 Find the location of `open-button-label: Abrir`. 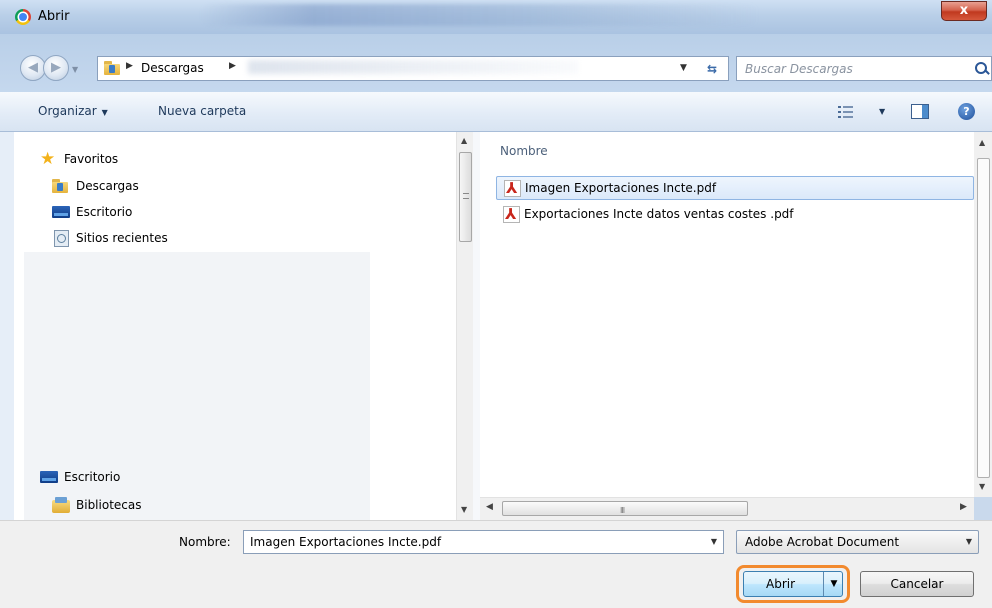

open-button-label: Abrir is located at coordinates (781, 584).